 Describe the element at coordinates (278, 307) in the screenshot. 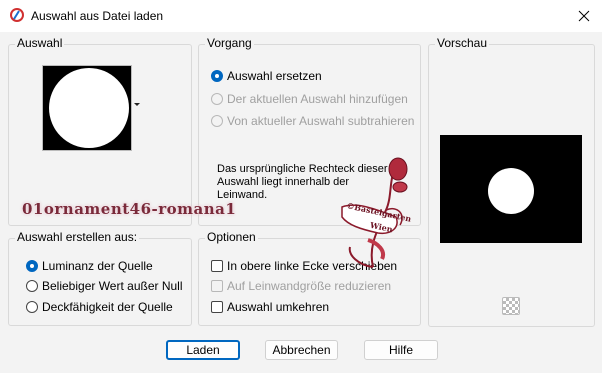

I see `checkbox-label: Auswahl umkehren` at that location.